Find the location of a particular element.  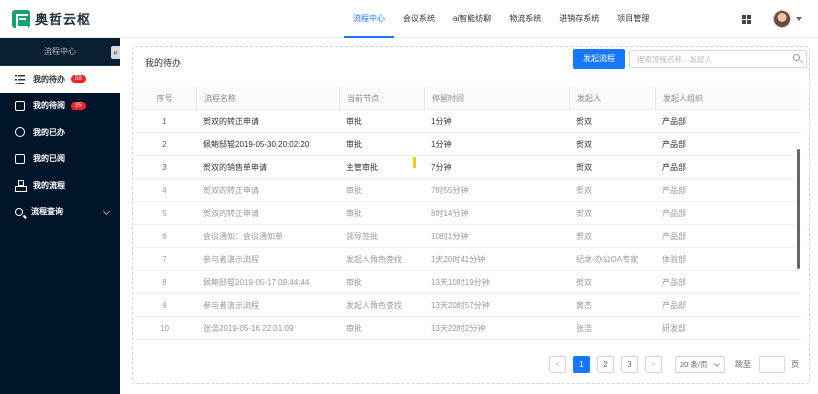

sidebar-item-process-query: 流程查询 is located at coordinates (60, 212).